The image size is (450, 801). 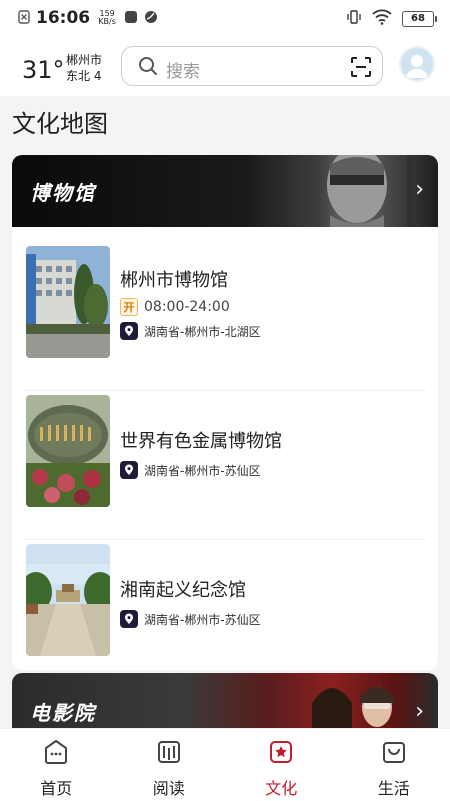 I want to click on avatar, so click(x=417, y=64).